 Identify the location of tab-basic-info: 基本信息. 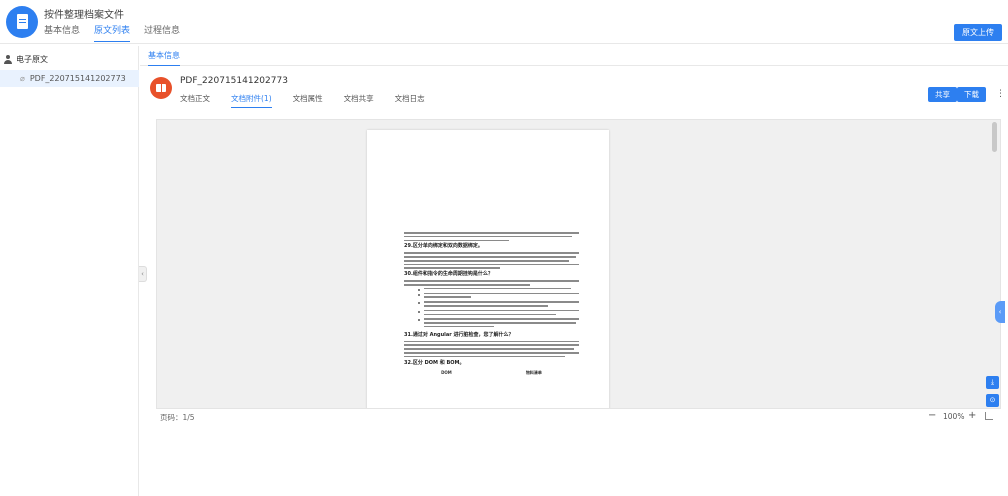
(62, 33).